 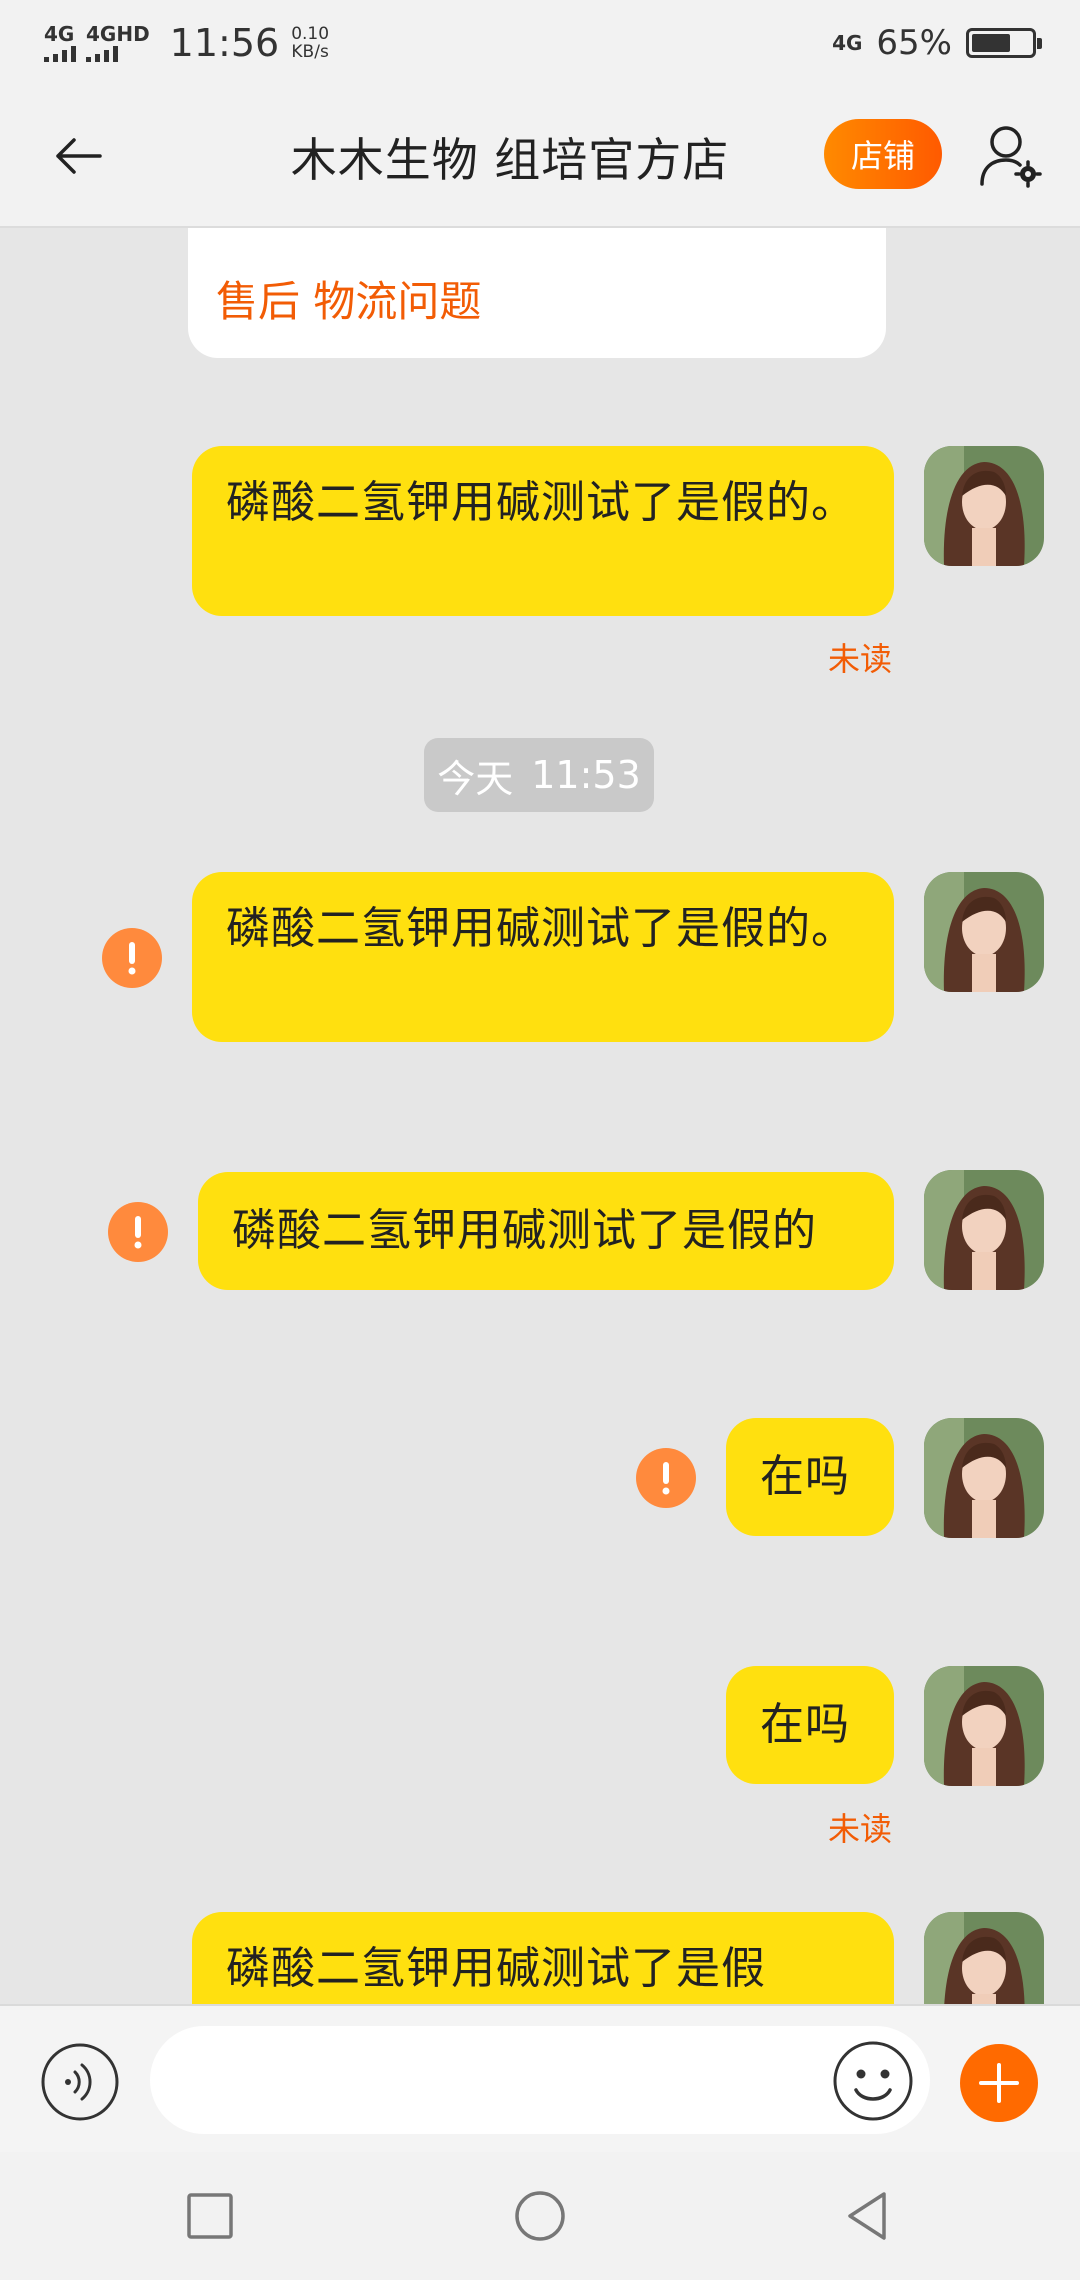 I want to click on recents-button, so click(x=210, y=2216).